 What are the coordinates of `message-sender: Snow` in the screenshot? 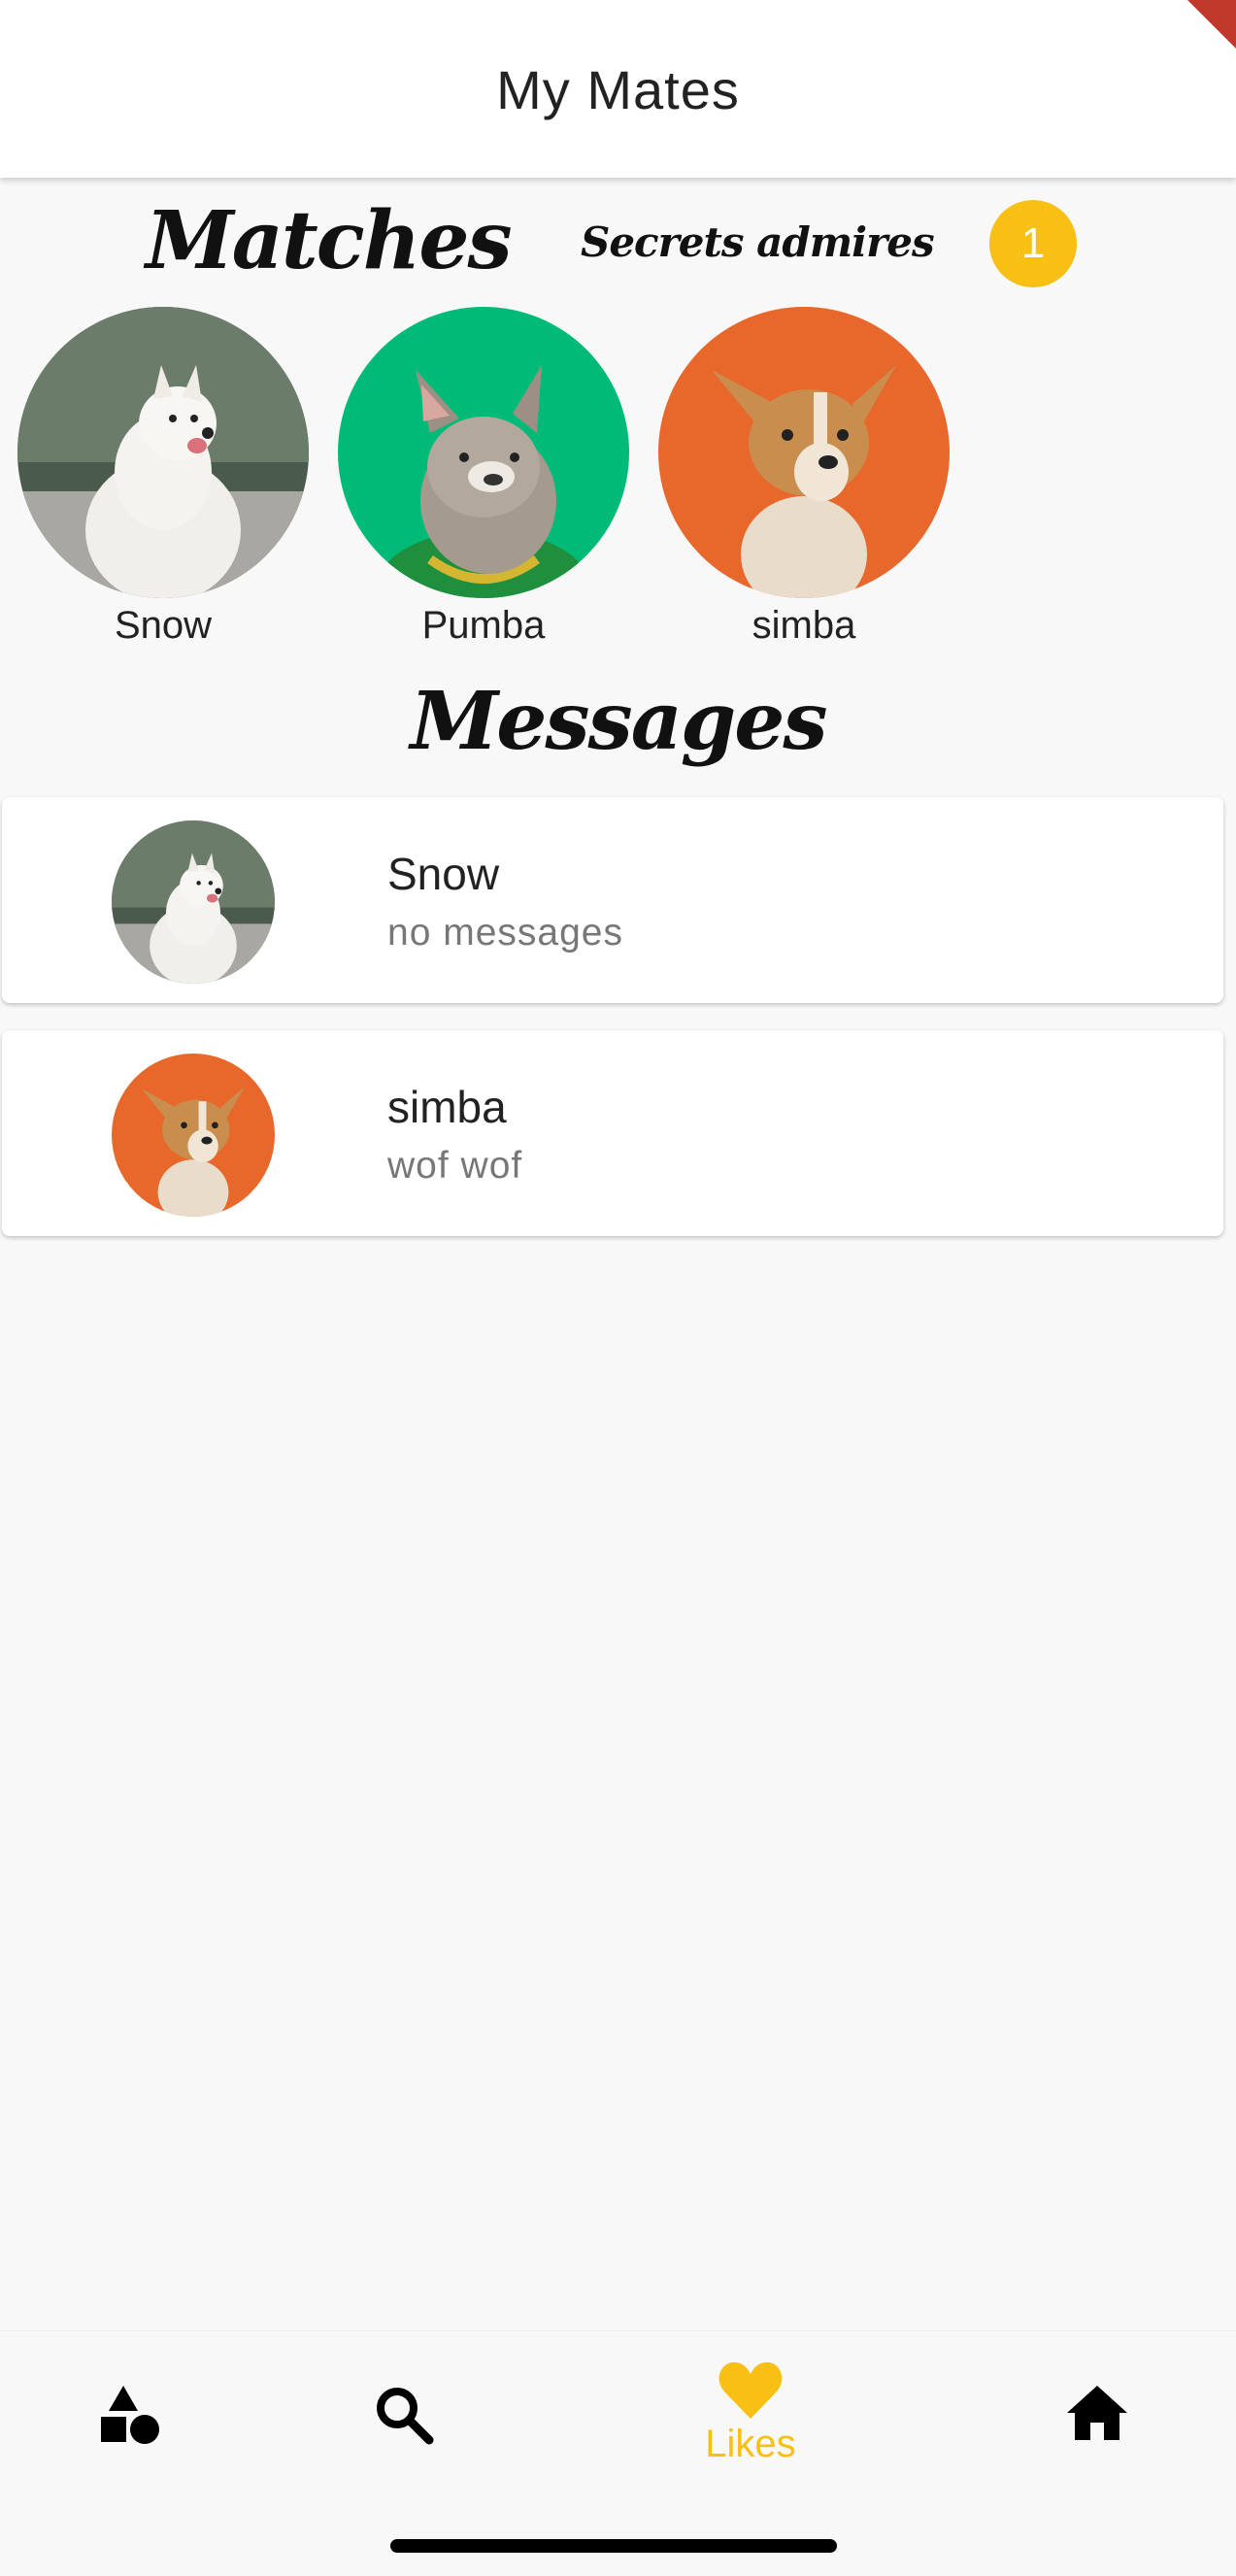 It's located at (443, 874).